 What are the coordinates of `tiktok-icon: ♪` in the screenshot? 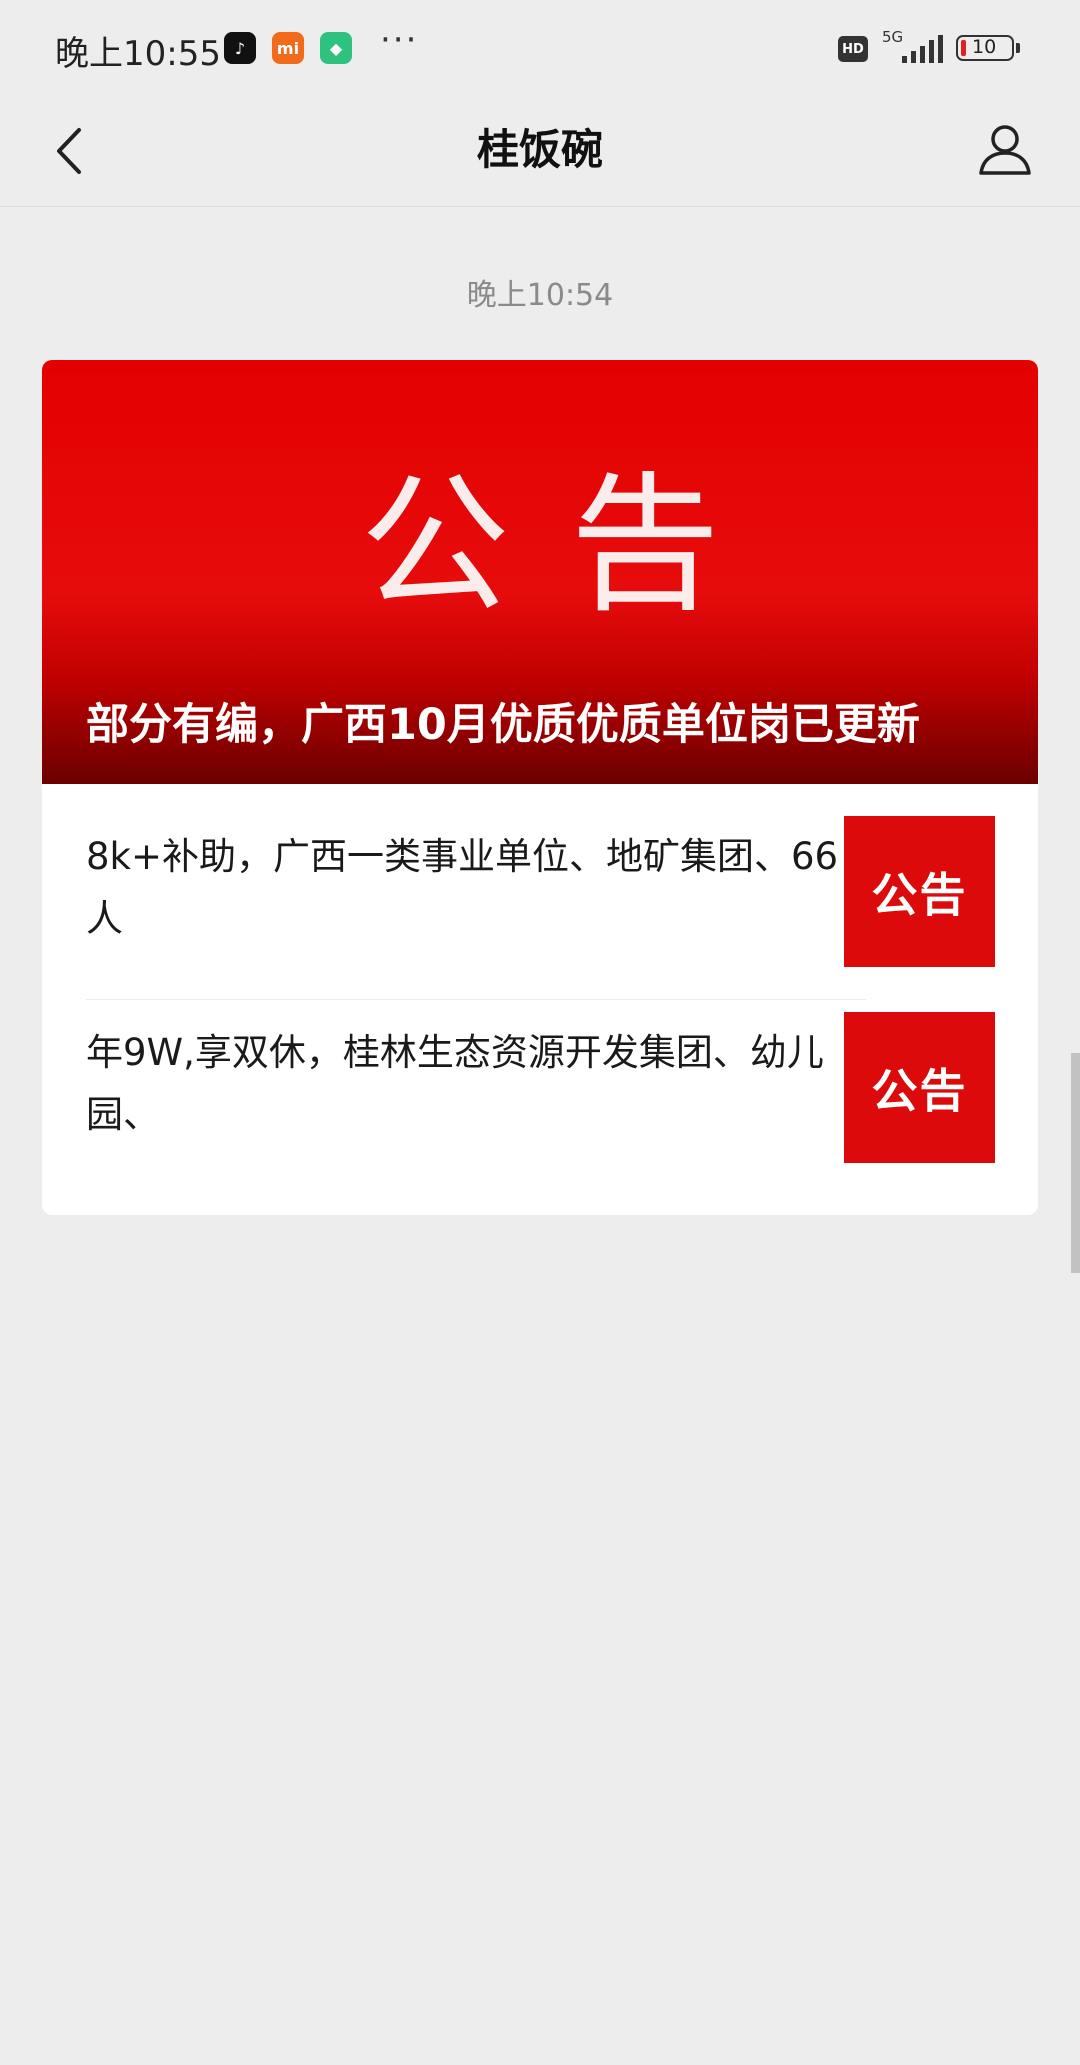 It's located at (240, 48).